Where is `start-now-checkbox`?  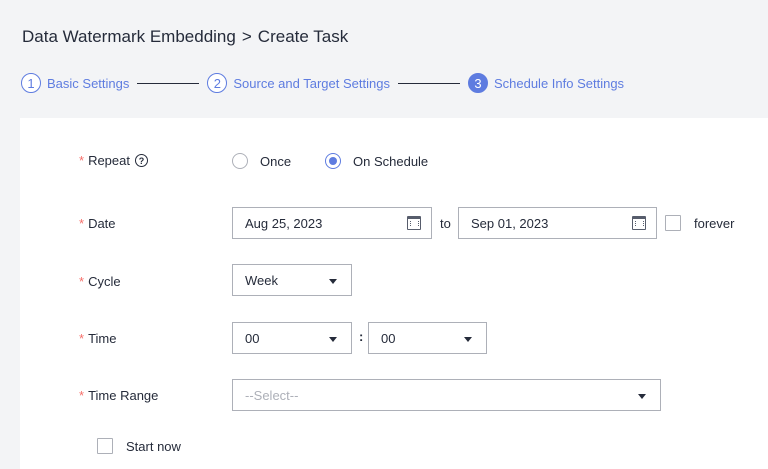
start-now-checkbox is located at coordinates (105, 446).